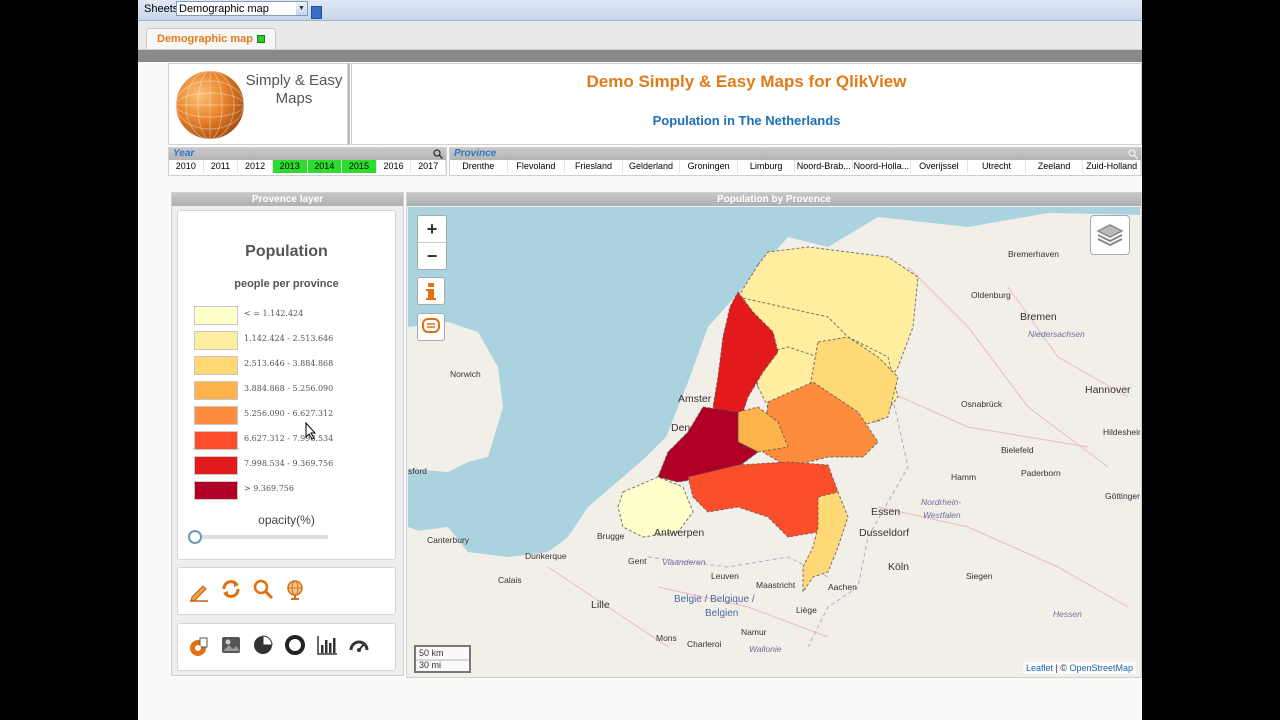 This screenshot has width=1280, height=720. I want to click on map-place-label: Niedersachsen, so click(1056, 334).